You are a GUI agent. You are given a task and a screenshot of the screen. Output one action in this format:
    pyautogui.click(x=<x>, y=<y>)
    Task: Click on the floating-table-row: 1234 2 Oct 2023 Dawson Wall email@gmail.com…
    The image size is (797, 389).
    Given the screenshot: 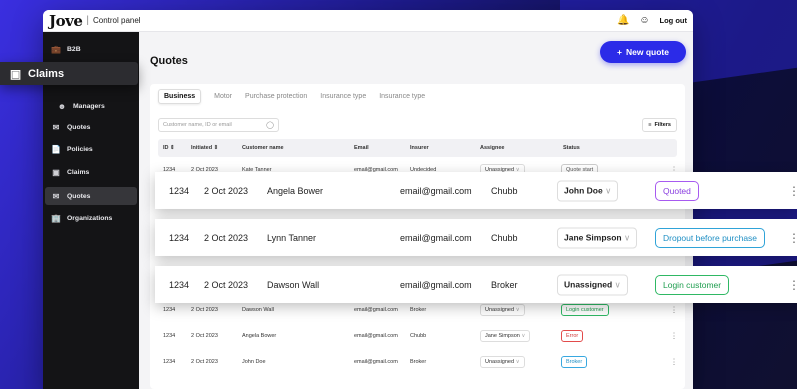 What is the action you would take?
    pyautogui.click(x=476, y=284)
    